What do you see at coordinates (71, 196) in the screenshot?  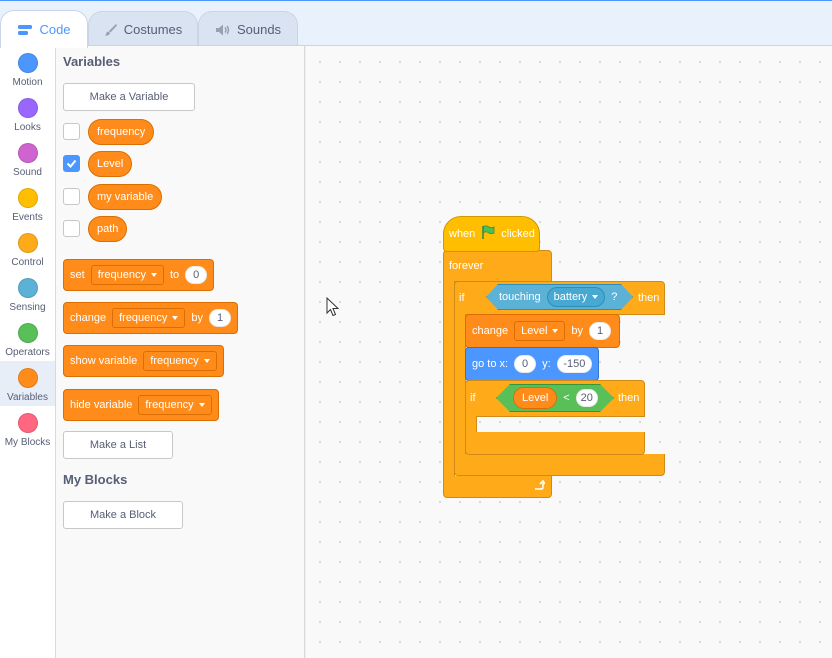 I see `variable-checkbox-my-variable` at bounding box center [71, 196].